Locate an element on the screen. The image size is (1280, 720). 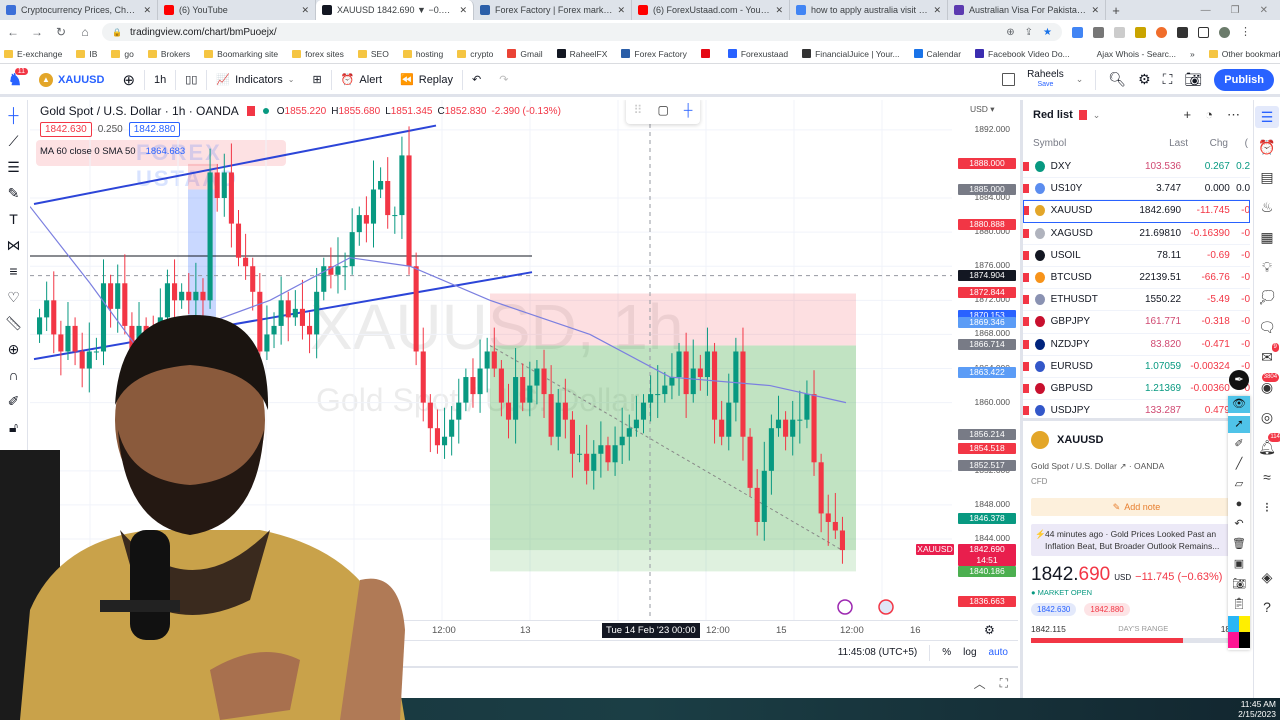
price-label: 1872.844 is located at coordinates (987, 293).